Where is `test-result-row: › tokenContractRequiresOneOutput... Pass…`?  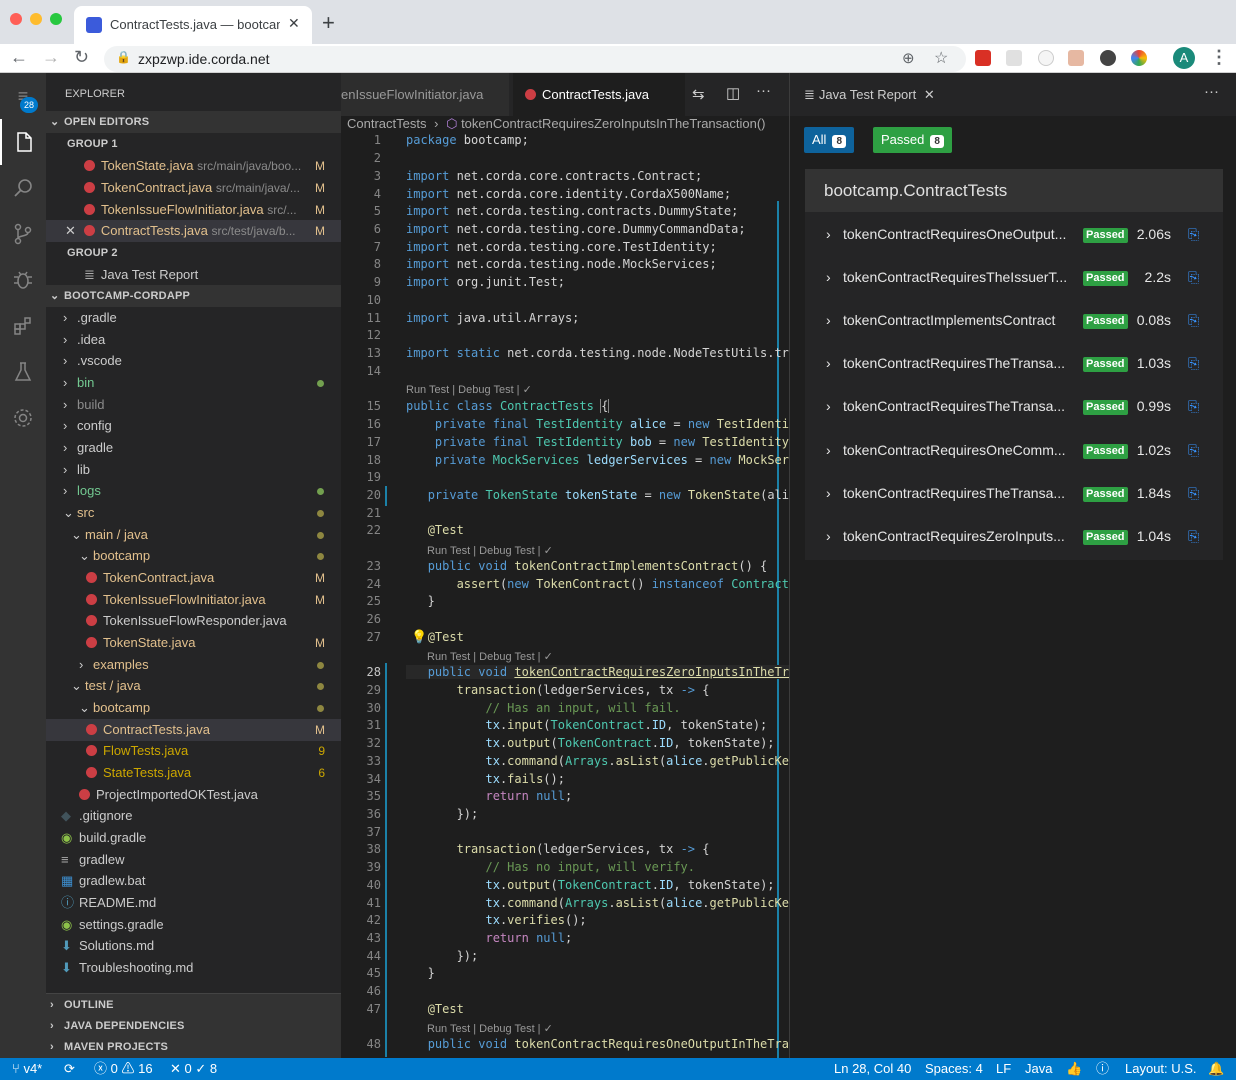 test-result-row: › tokenContractRequiresOneOutput... Pass… is located at coordinates (1014, 234).